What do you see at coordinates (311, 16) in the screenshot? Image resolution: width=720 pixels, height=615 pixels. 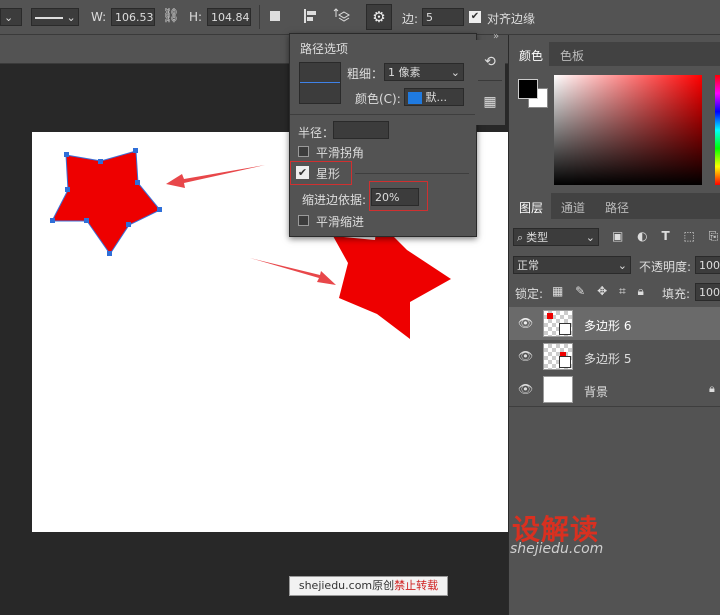 I see `path-alignment-icon` at bounding box center [311, 16].